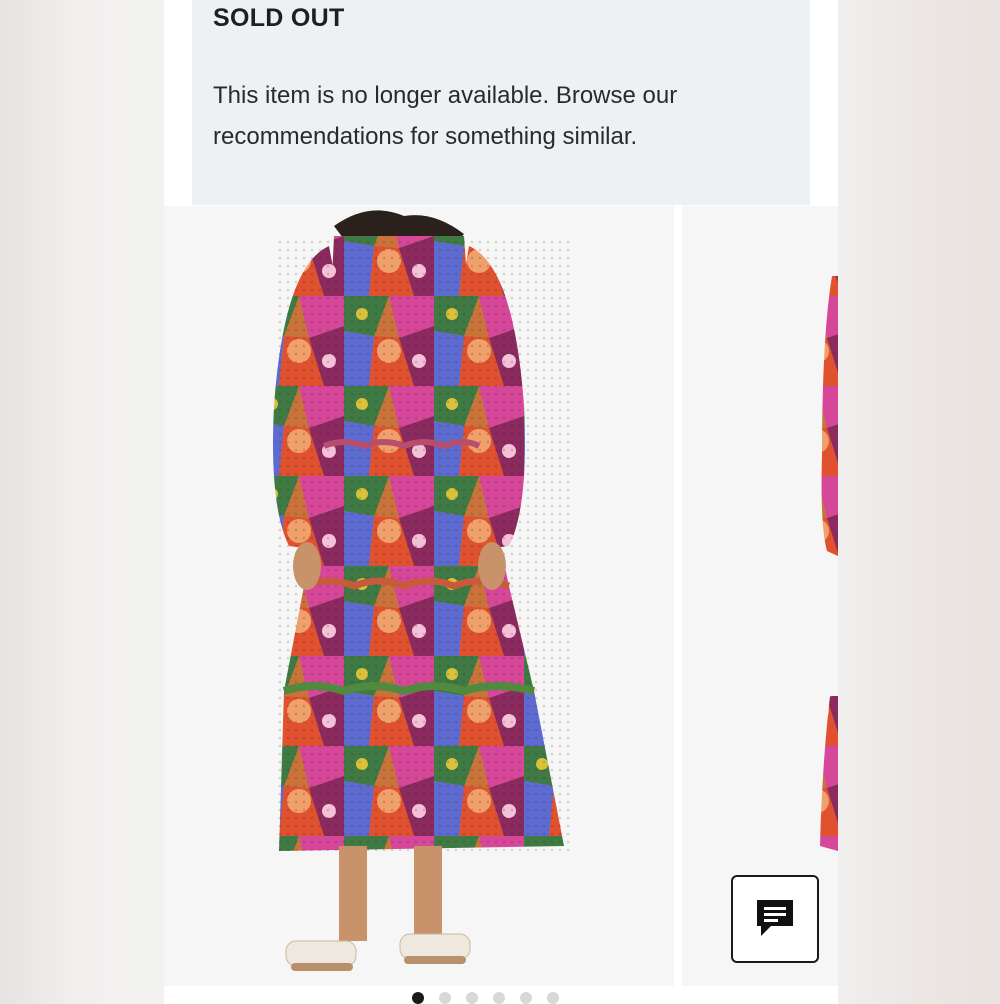  I want to click on dress-photo-partial, so click(760, 596).